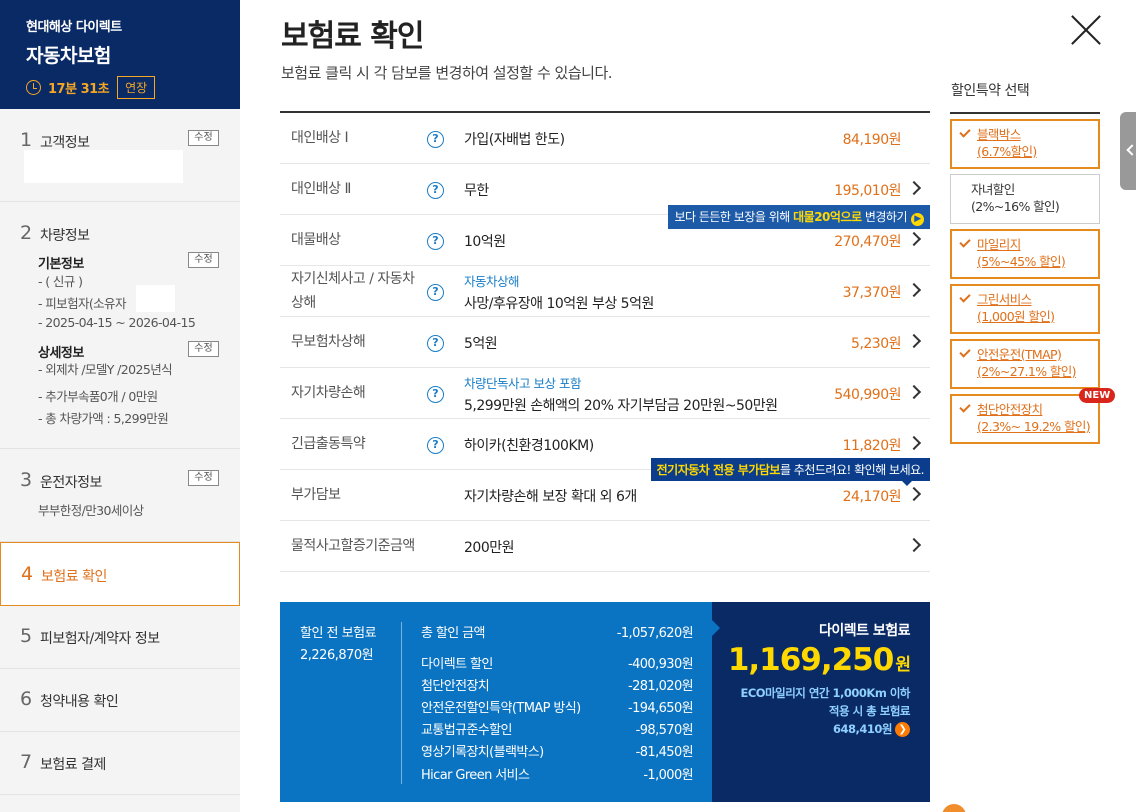  I want to click on step-payment: 7 보험료 결제, so click(120, 763).